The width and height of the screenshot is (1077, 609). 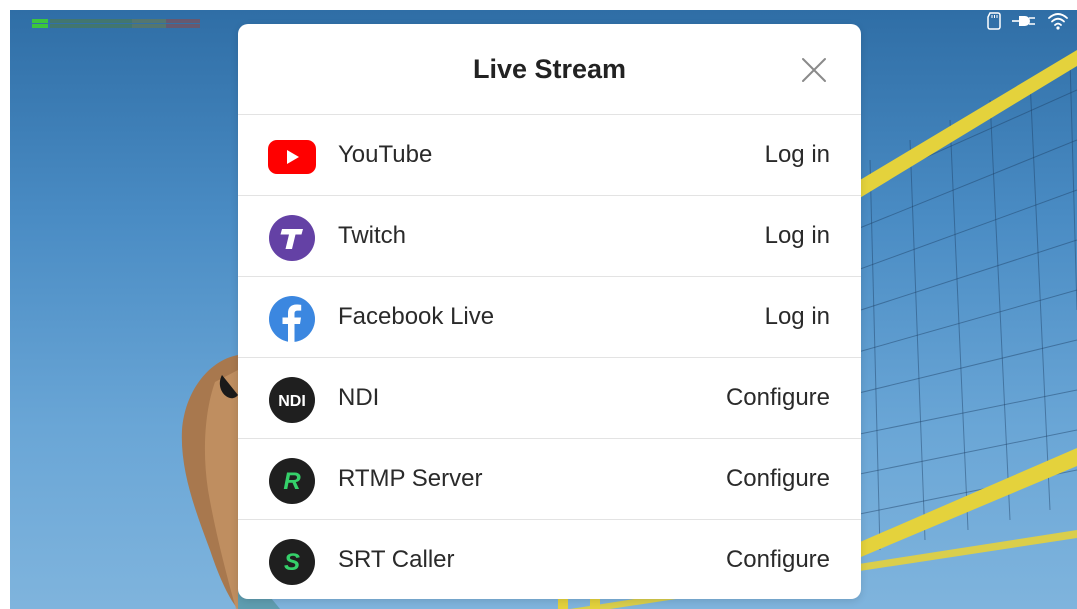 I want to click on rtmp-server-configure-button: Configure, so click(x=778, y=479).